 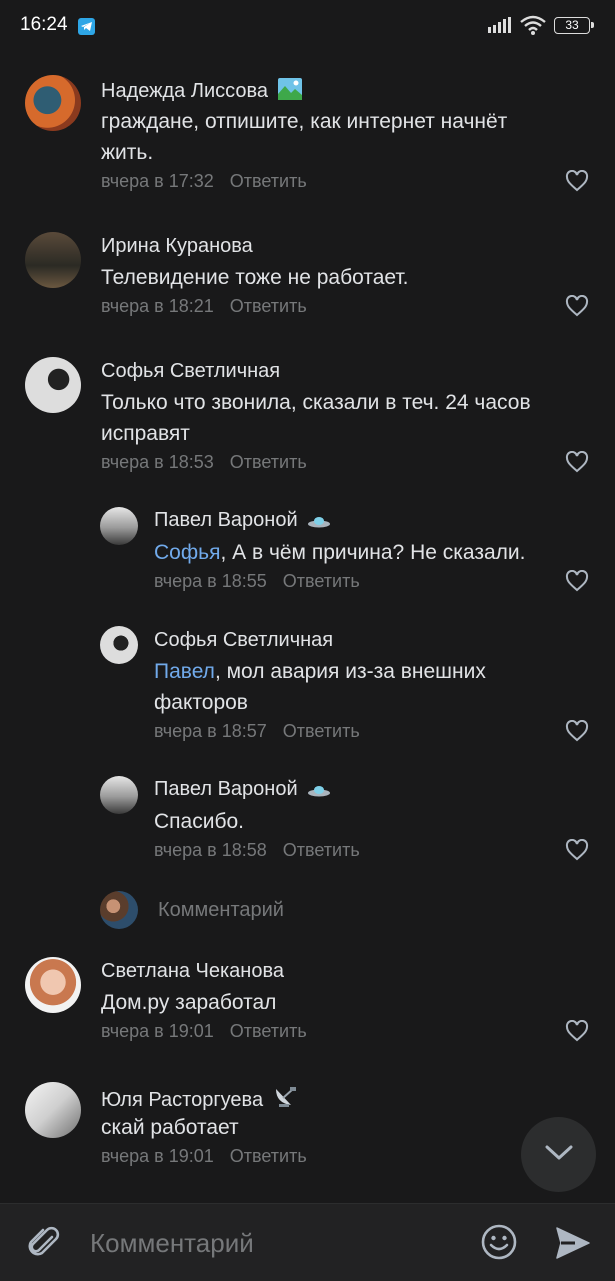 What do you see at coordinates (199, 821) in the screenshot?
I see `comment-text: Спасибо.` at bounding box center [199, 821].